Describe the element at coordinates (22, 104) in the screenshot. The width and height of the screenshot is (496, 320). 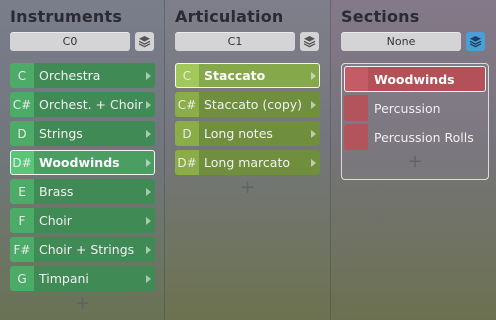
I see `instrument-key: C#` at that location.